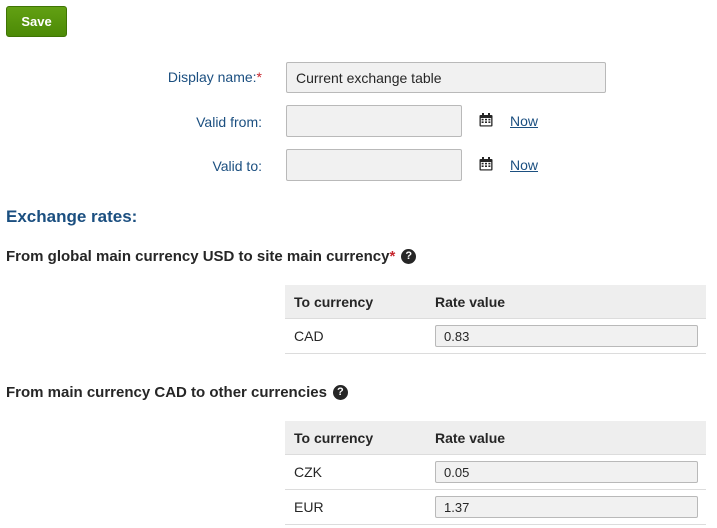  Describe the element at coordinates (229, 122) in the screenshot. I see `valid-from-label: Valid from:` at that location.